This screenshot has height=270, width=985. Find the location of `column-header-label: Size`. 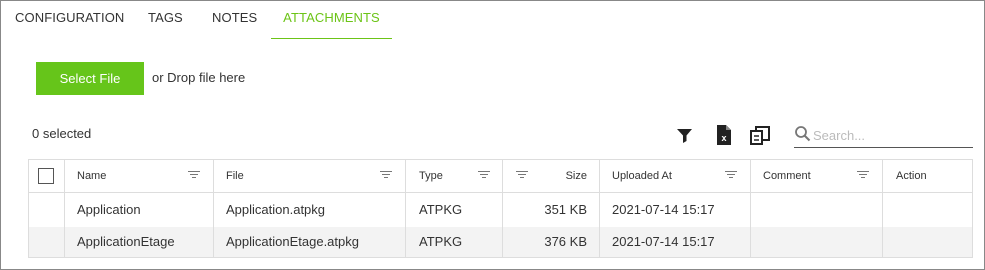

column-header-label: Size is located at coordinates (576, 176).